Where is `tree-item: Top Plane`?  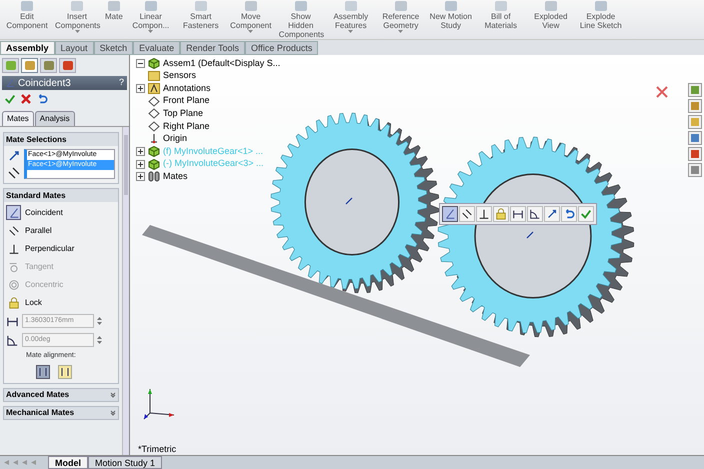 tree-item: Top Plane is located at coordinates (183, 113).